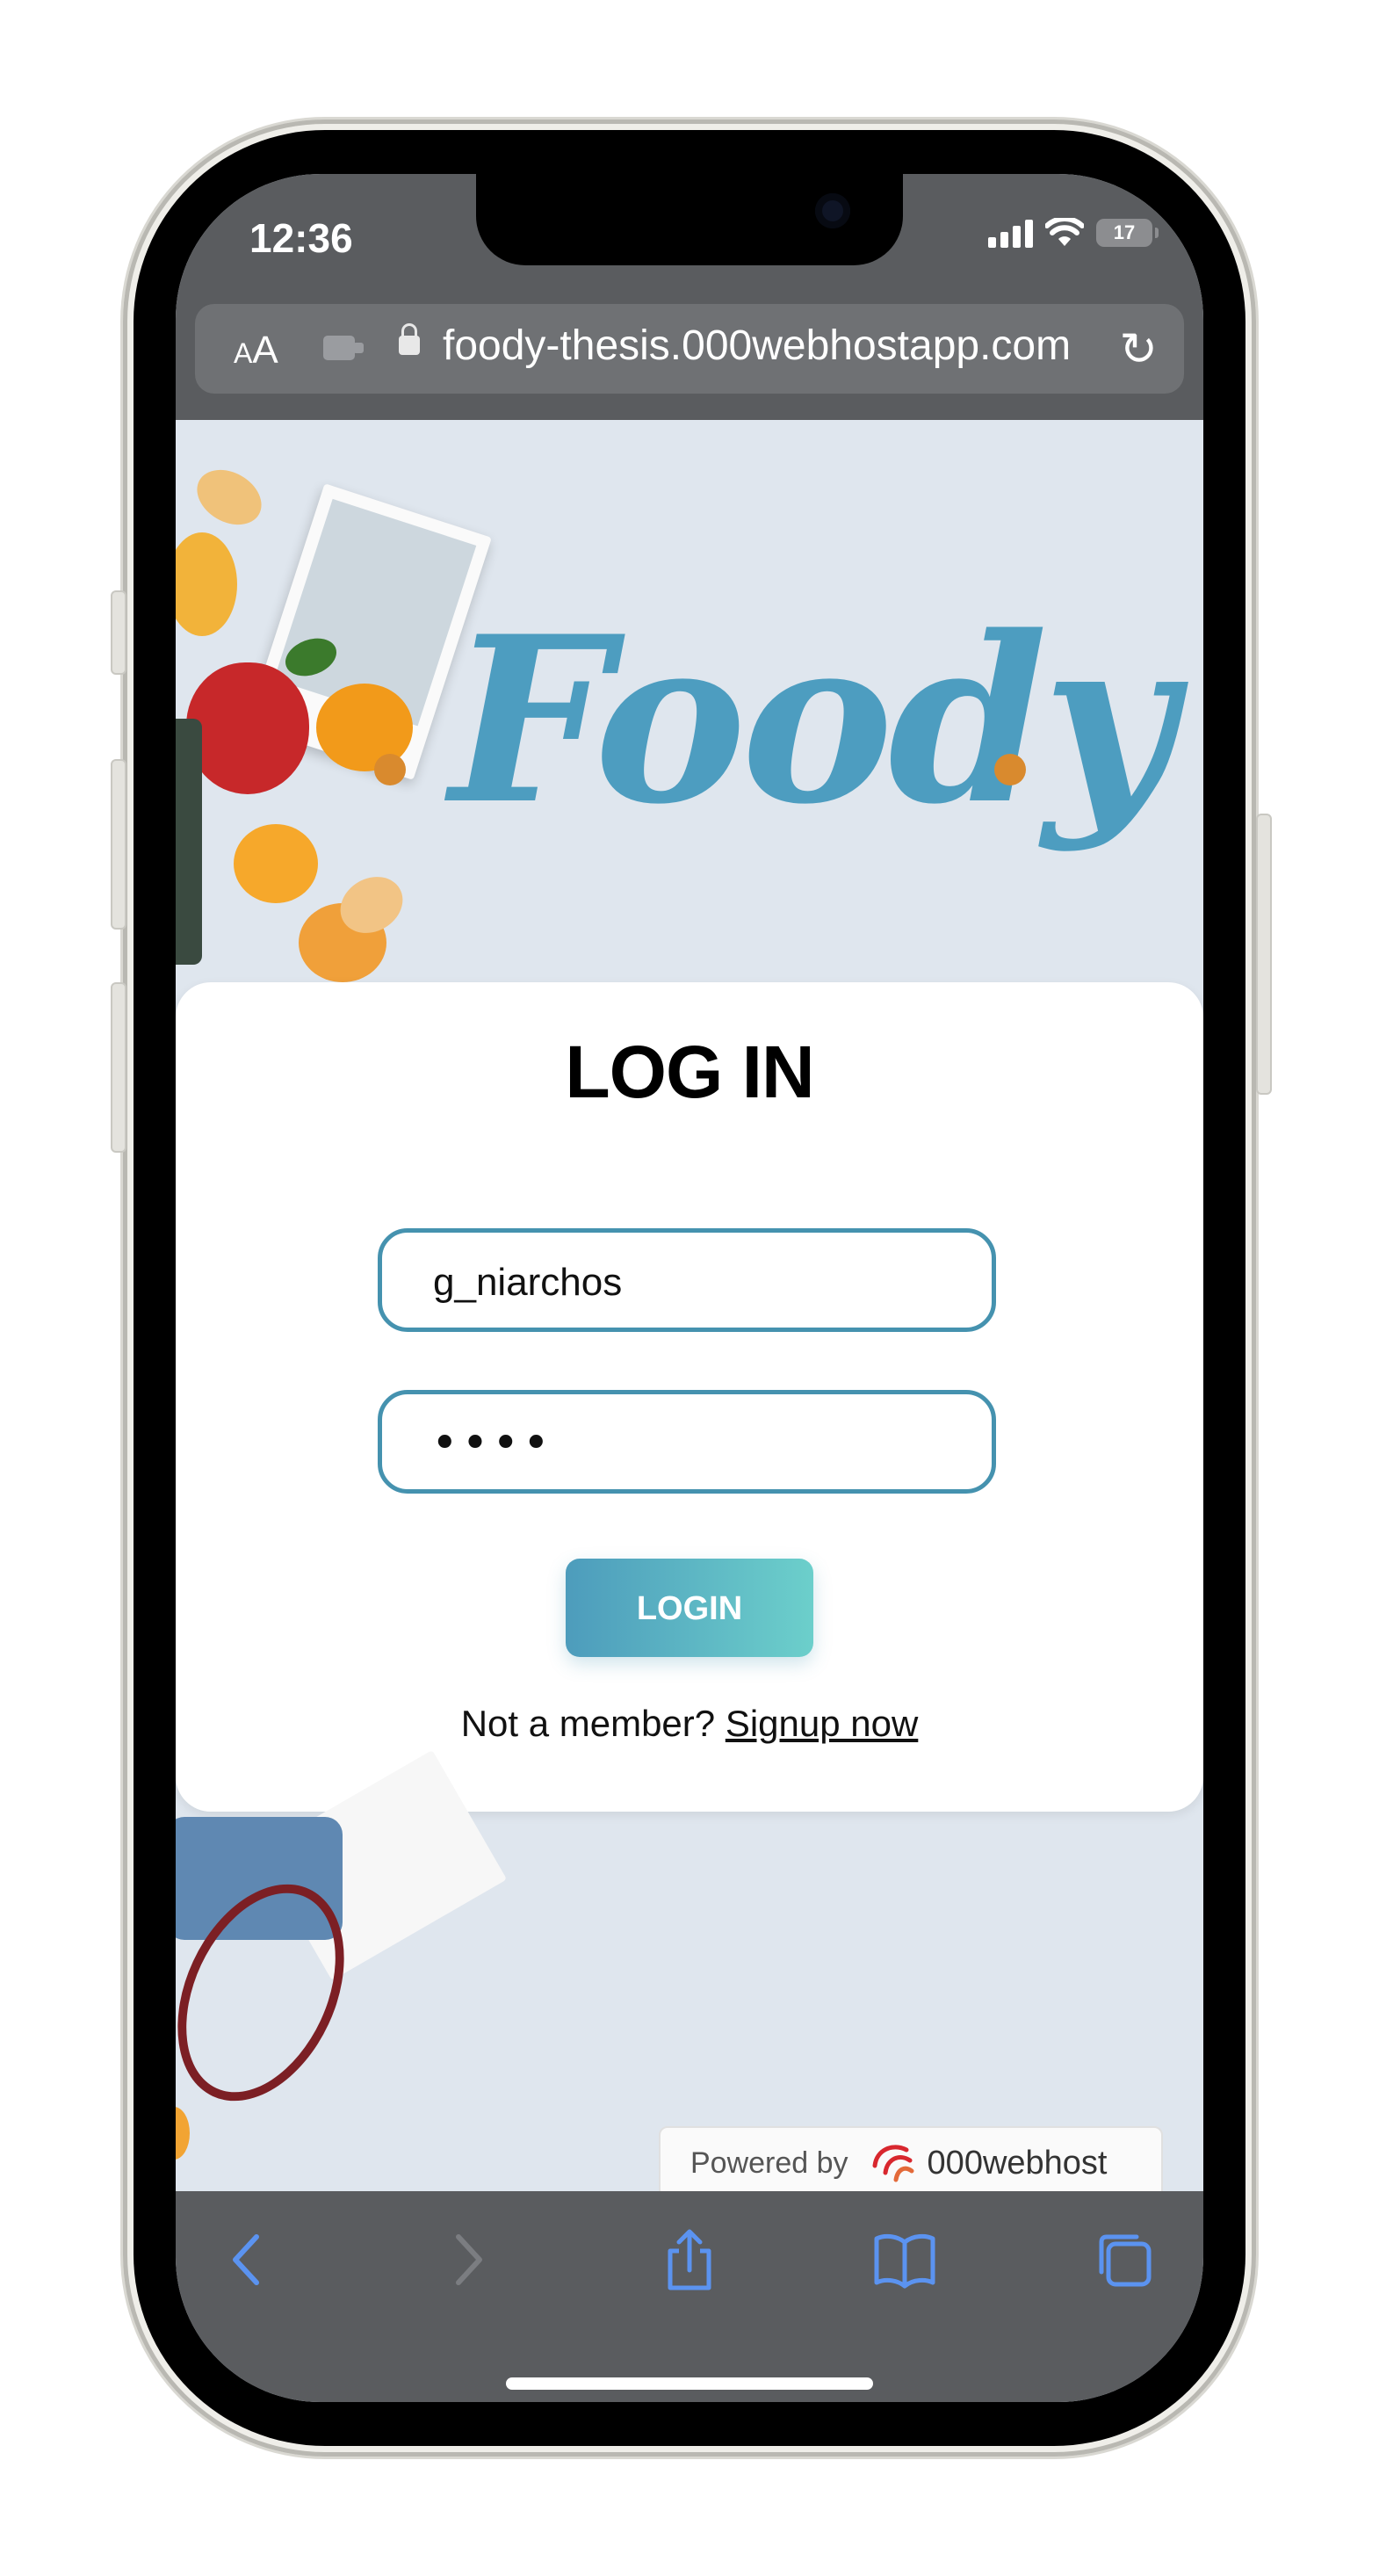  What do you see at coordinates (409, 339) in the screenshot?
I see `lock-icon` at bounding box center [409, 339].